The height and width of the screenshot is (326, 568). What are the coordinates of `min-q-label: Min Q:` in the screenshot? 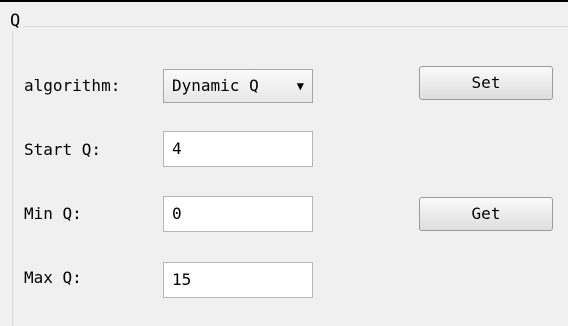 It's located at (53, 213).